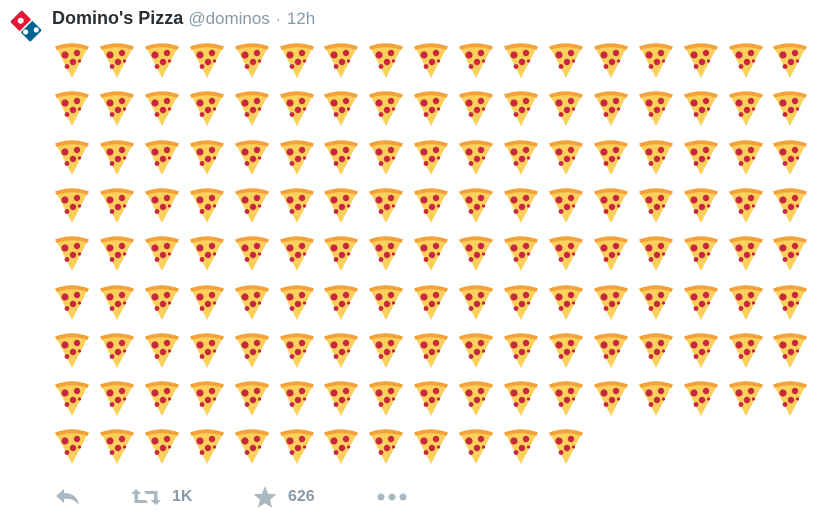 The height and width of the screenshot is (516, 827). I want to click on author-name: Domino's Pizza, so click(117, 18).